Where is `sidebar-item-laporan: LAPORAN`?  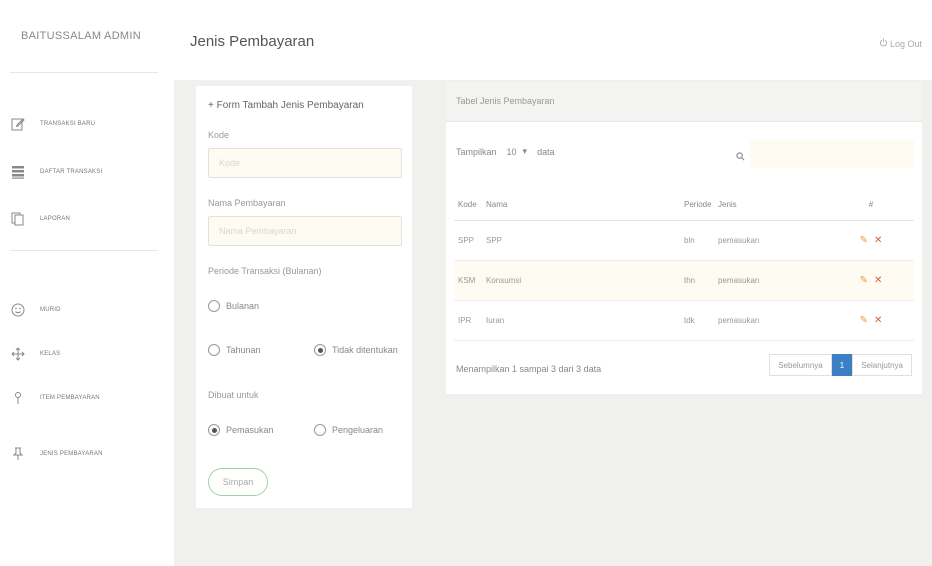
sidebar-item-laporan: LAPORAN is located at coordinates (80, 219).